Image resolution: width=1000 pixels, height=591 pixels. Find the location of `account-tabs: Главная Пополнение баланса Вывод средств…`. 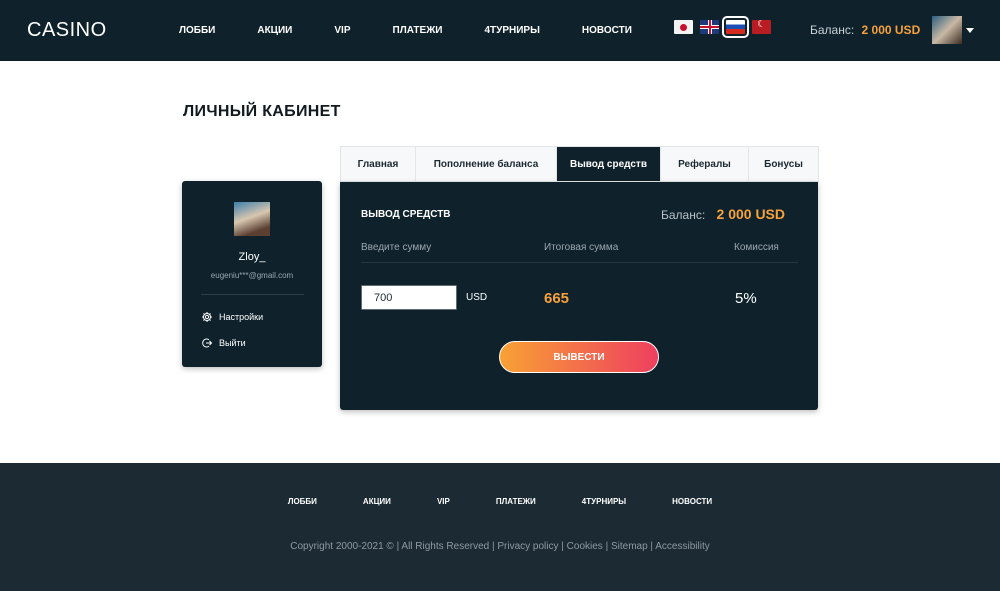

account-tabs: Главная Пополнение баланса Вывод средств… is located at coordinates (579, 164).